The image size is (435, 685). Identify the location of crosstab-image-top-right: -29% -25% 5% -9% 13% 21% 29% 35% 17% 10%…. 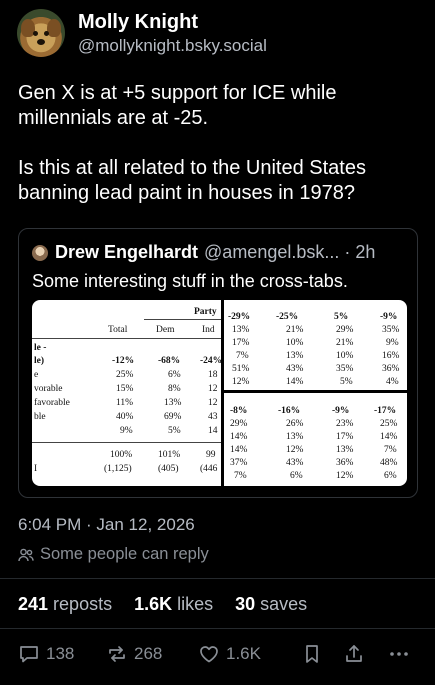
(315, 345).